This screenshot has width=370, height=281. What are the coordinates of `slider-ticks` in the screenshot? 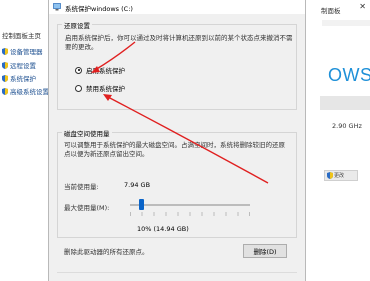 It's located at (190, 214).